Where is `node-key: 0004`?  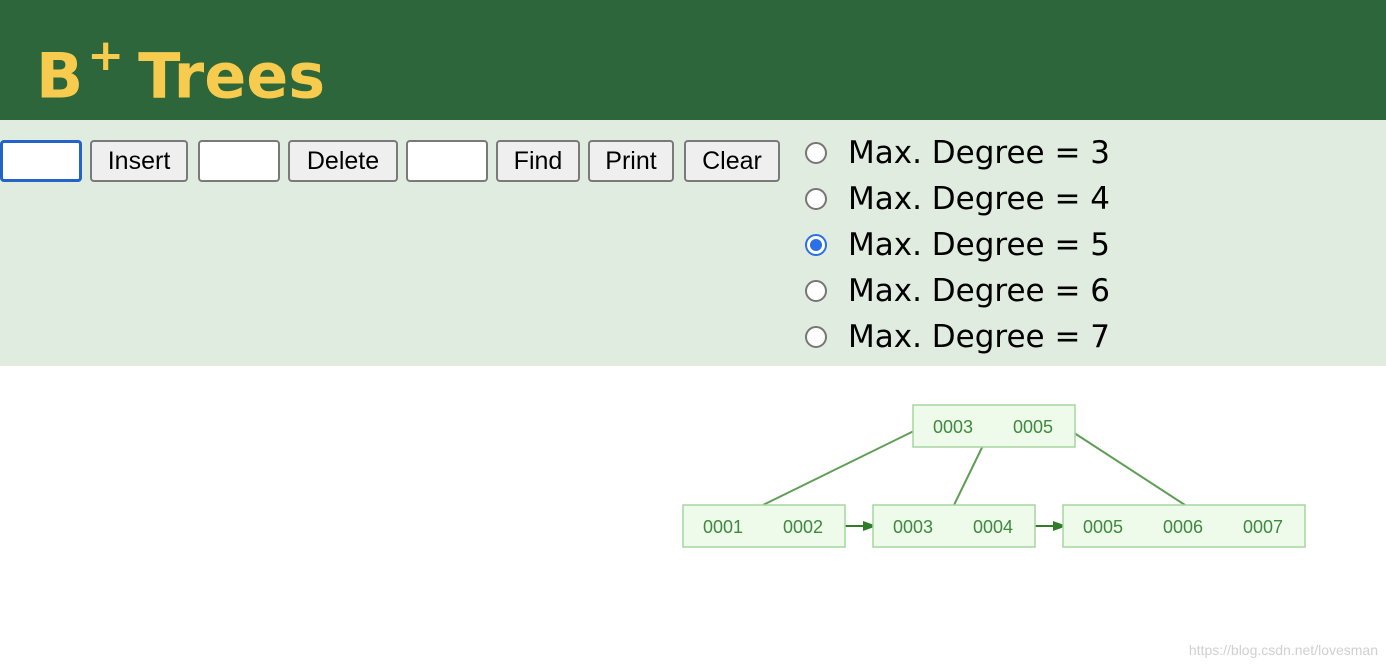 node-key: 0004 is located at coordinates (993, 527).